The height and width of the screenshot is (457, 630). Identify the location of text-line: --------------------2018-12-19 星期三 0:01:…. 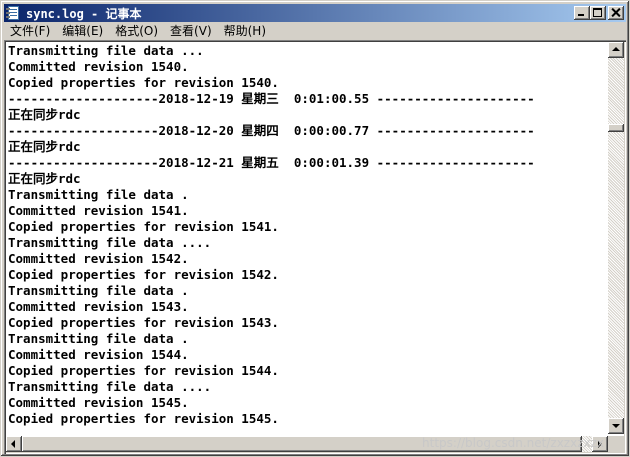
(271, 98).